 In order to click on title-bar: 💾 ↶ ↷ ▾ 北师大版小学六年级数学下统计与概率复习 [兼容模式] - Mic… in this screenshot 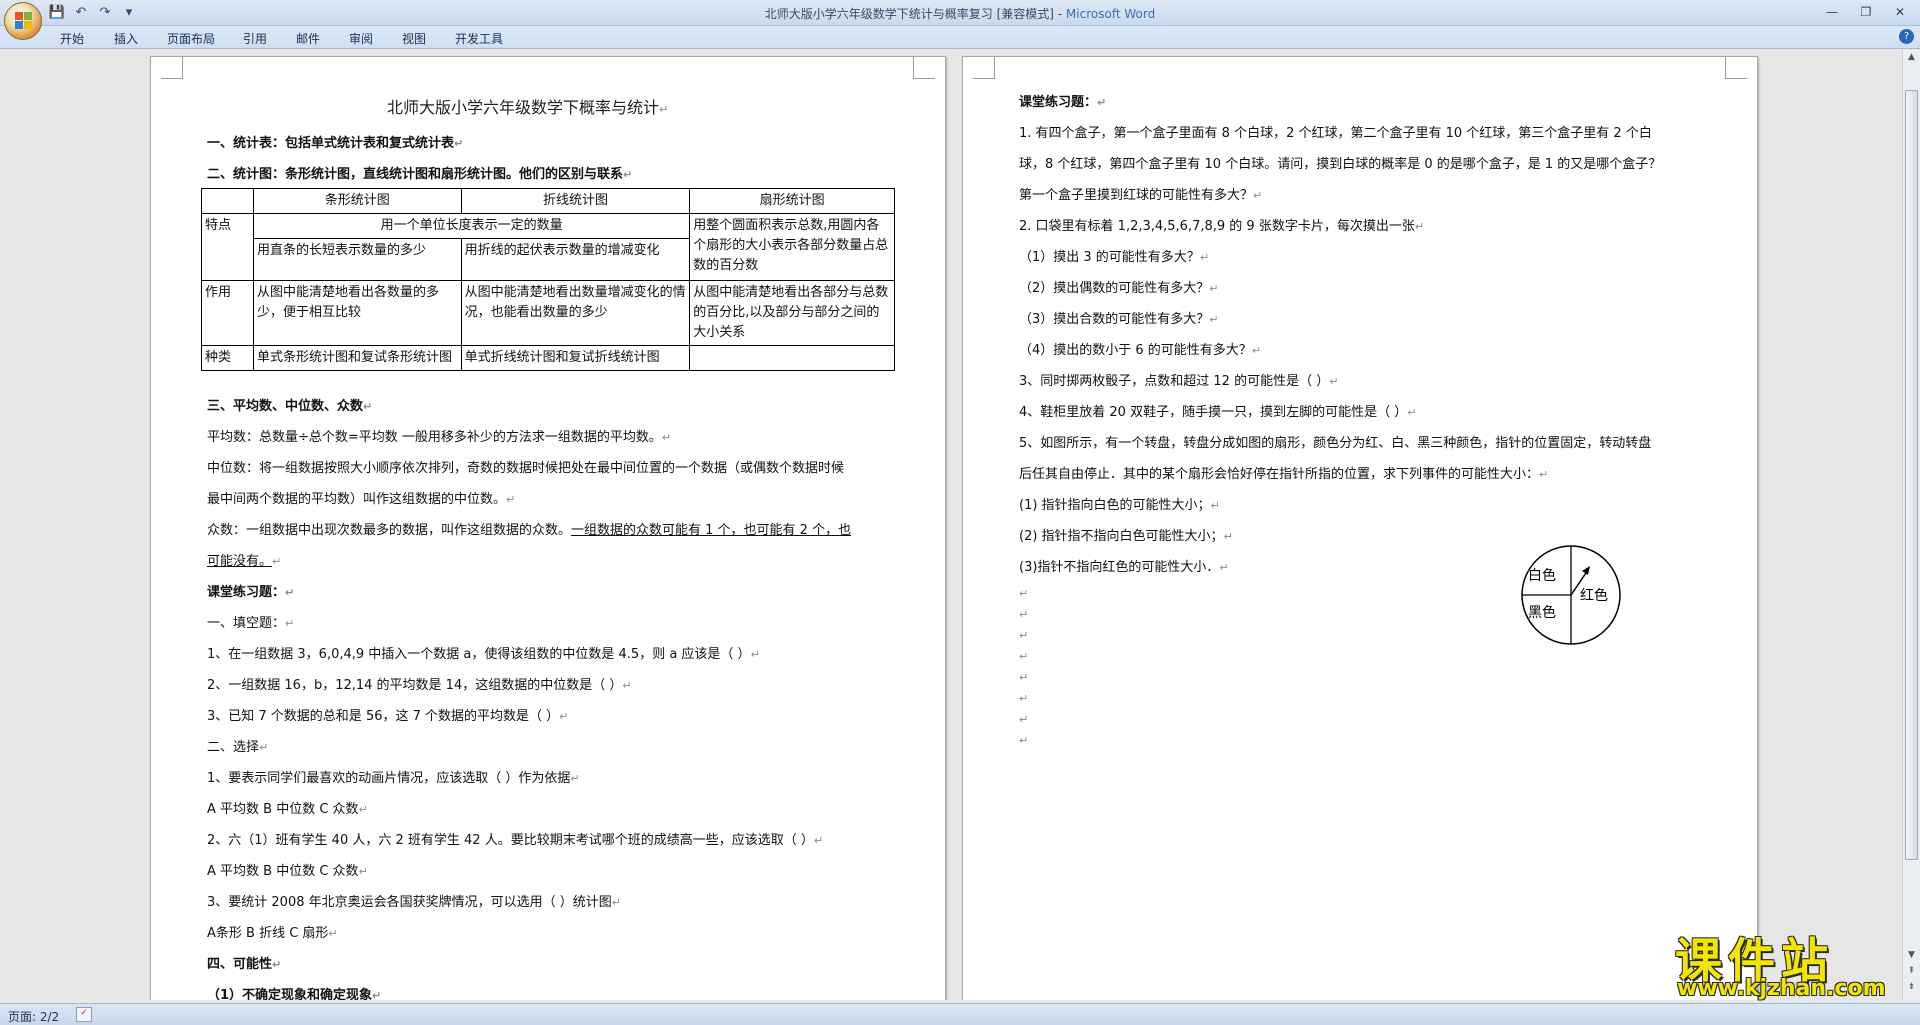, I will do `click(960, 13)`.